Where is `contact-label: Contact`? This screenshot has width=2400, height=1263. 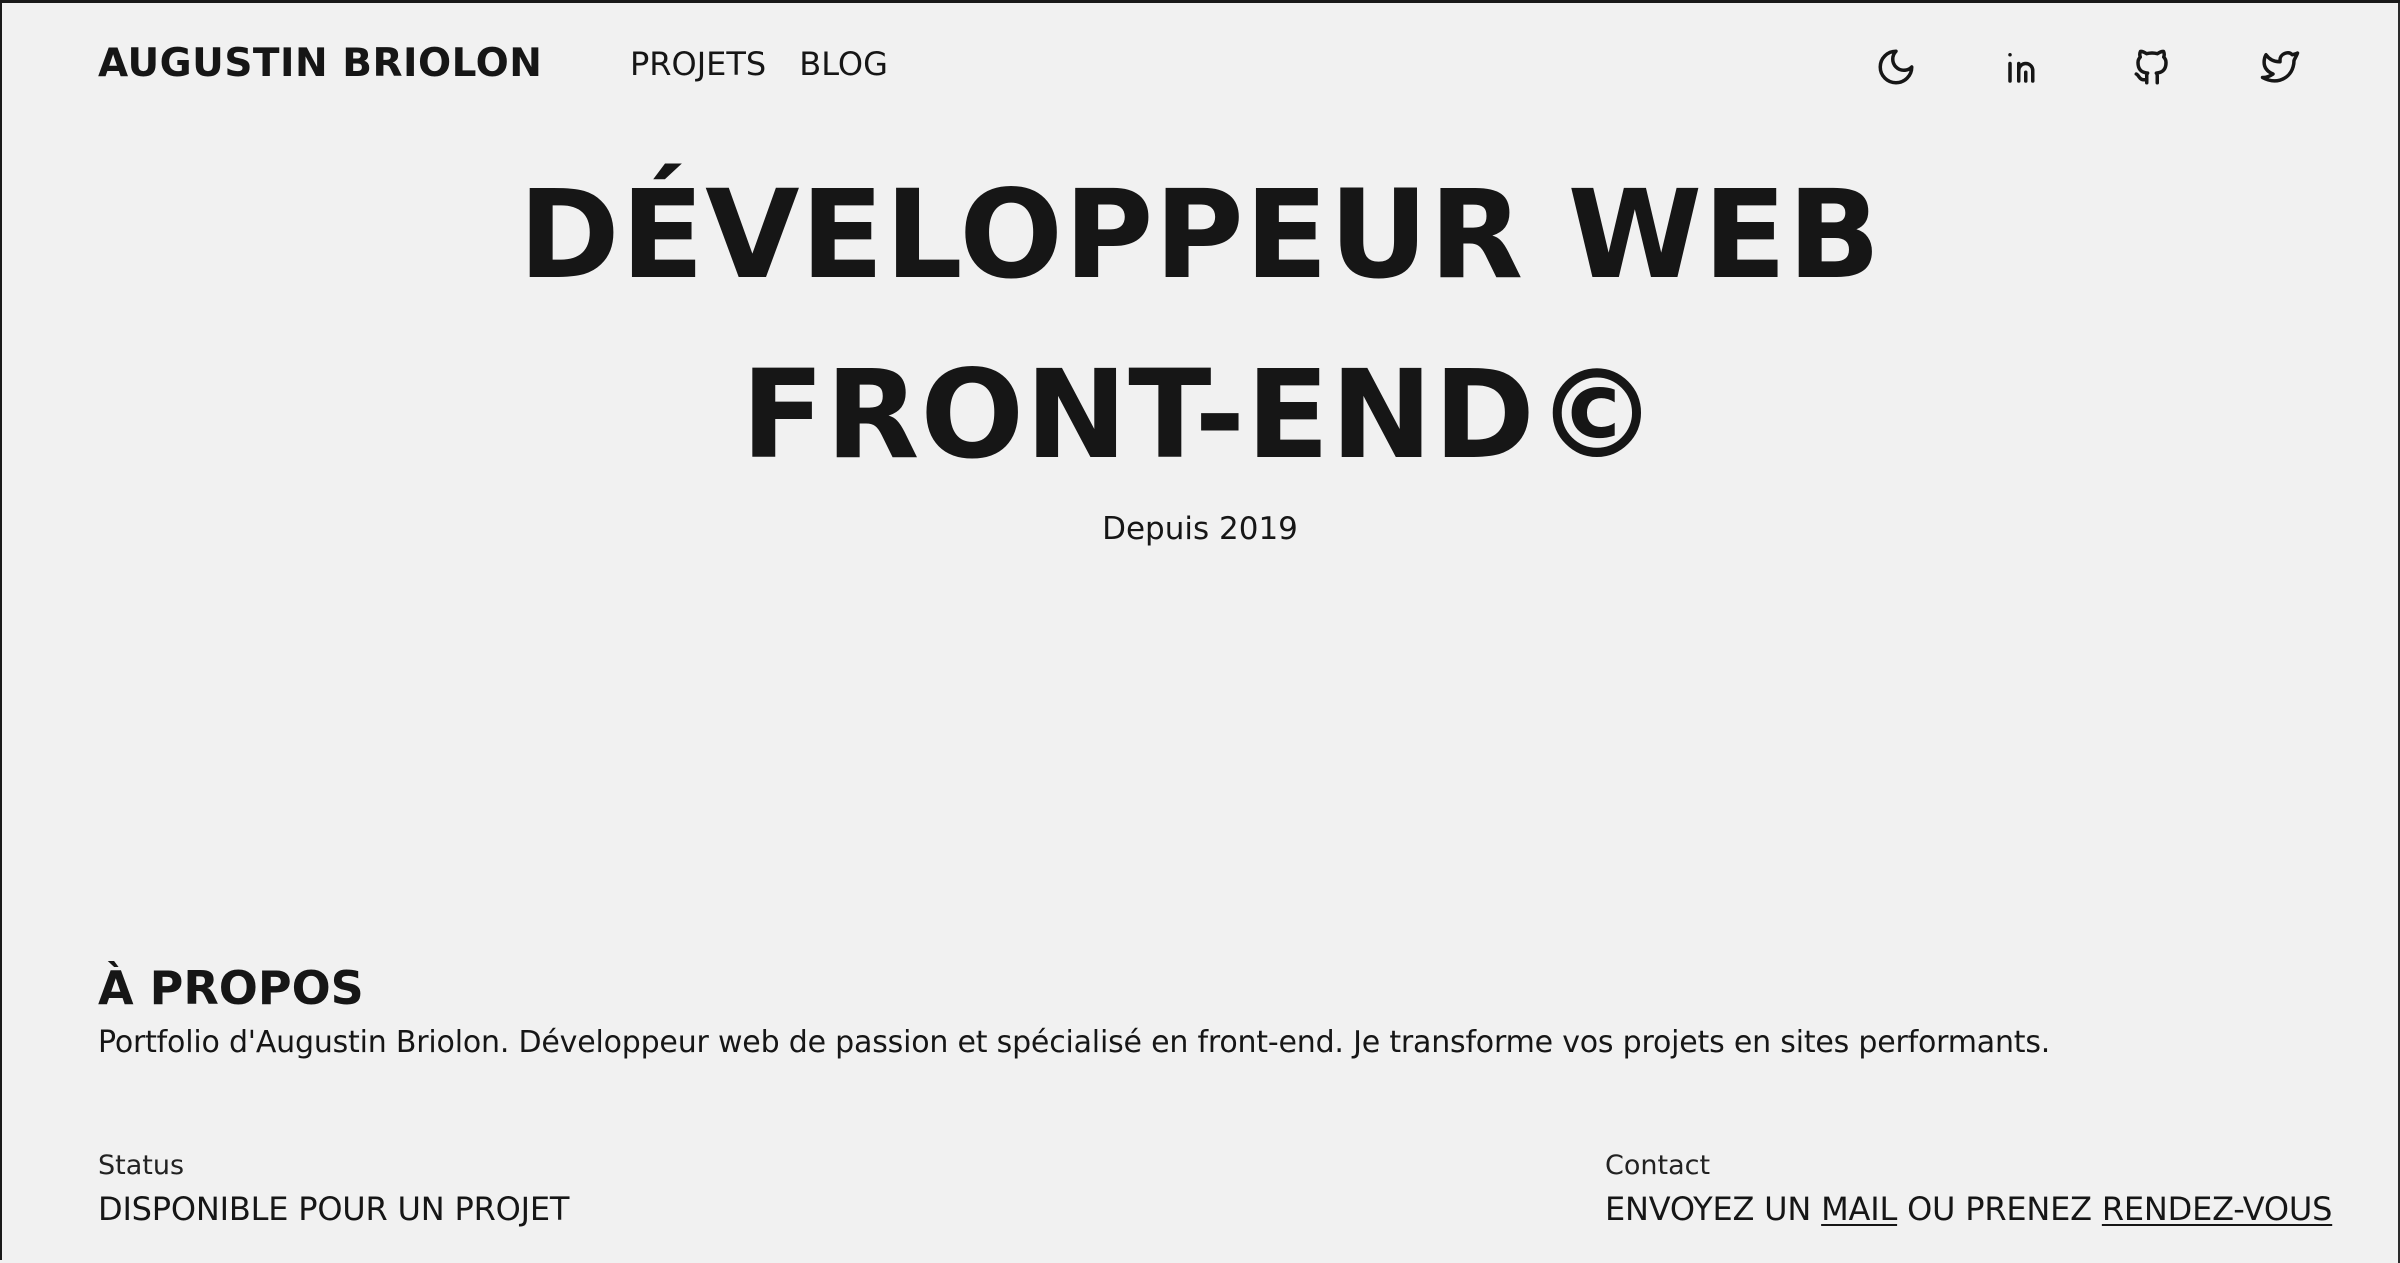
contact-label: Contact is located at coordinates (1658, 1165).